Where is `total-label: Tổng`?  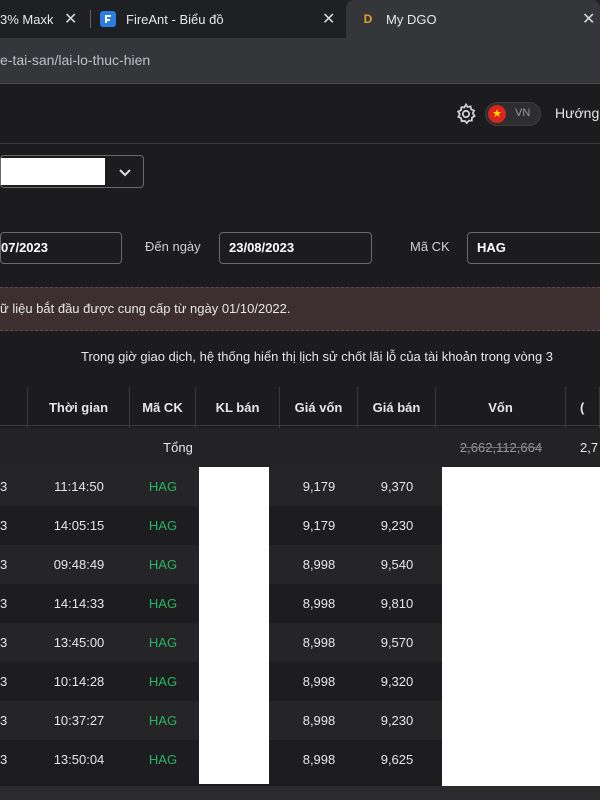 total-label: Tổng is located at coordinates (178, 447).